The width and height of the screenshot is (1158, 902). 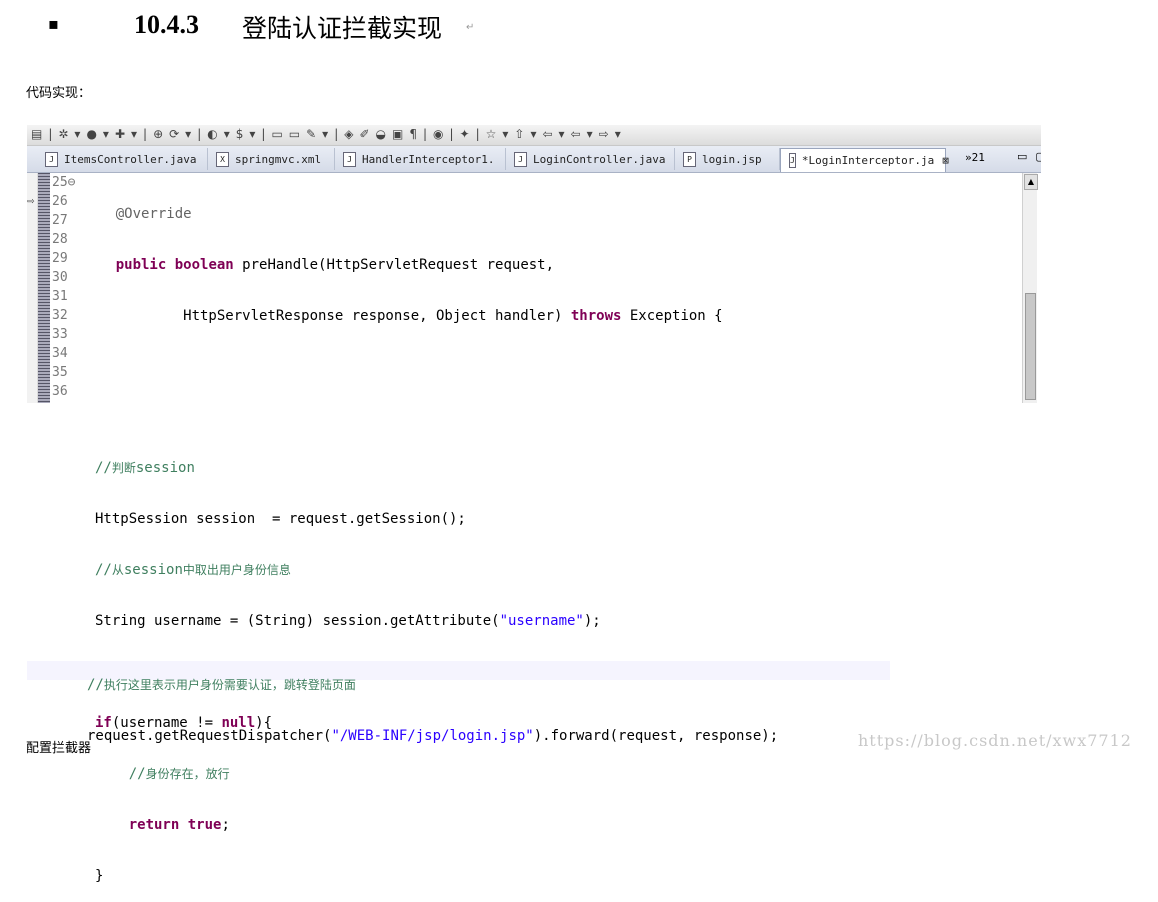 I want to click on code-line: //执行这里表示用户身份需要认证，跳转登陆页面, so click(x=221, y=685).